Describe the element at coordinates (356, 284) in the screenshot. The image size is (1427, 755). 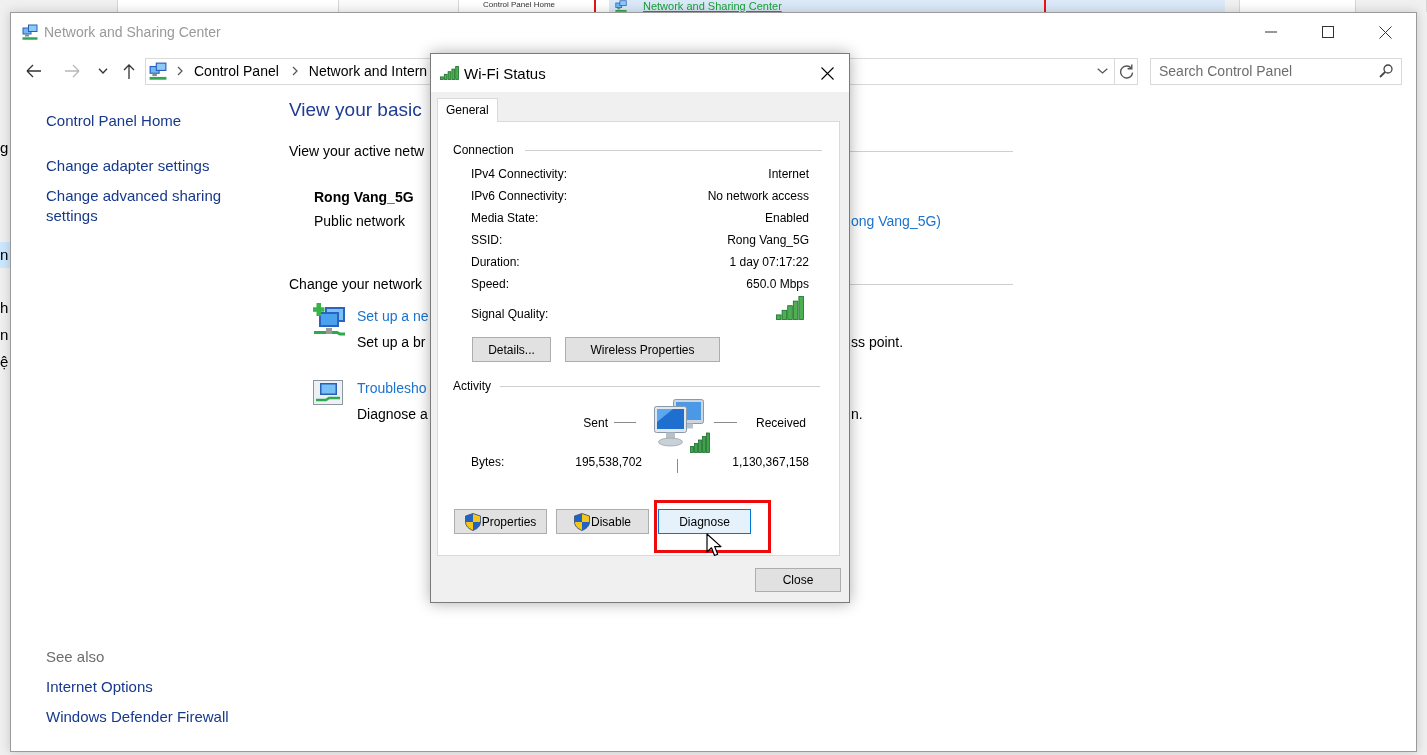
I see `section-title: Change your network` at that location.